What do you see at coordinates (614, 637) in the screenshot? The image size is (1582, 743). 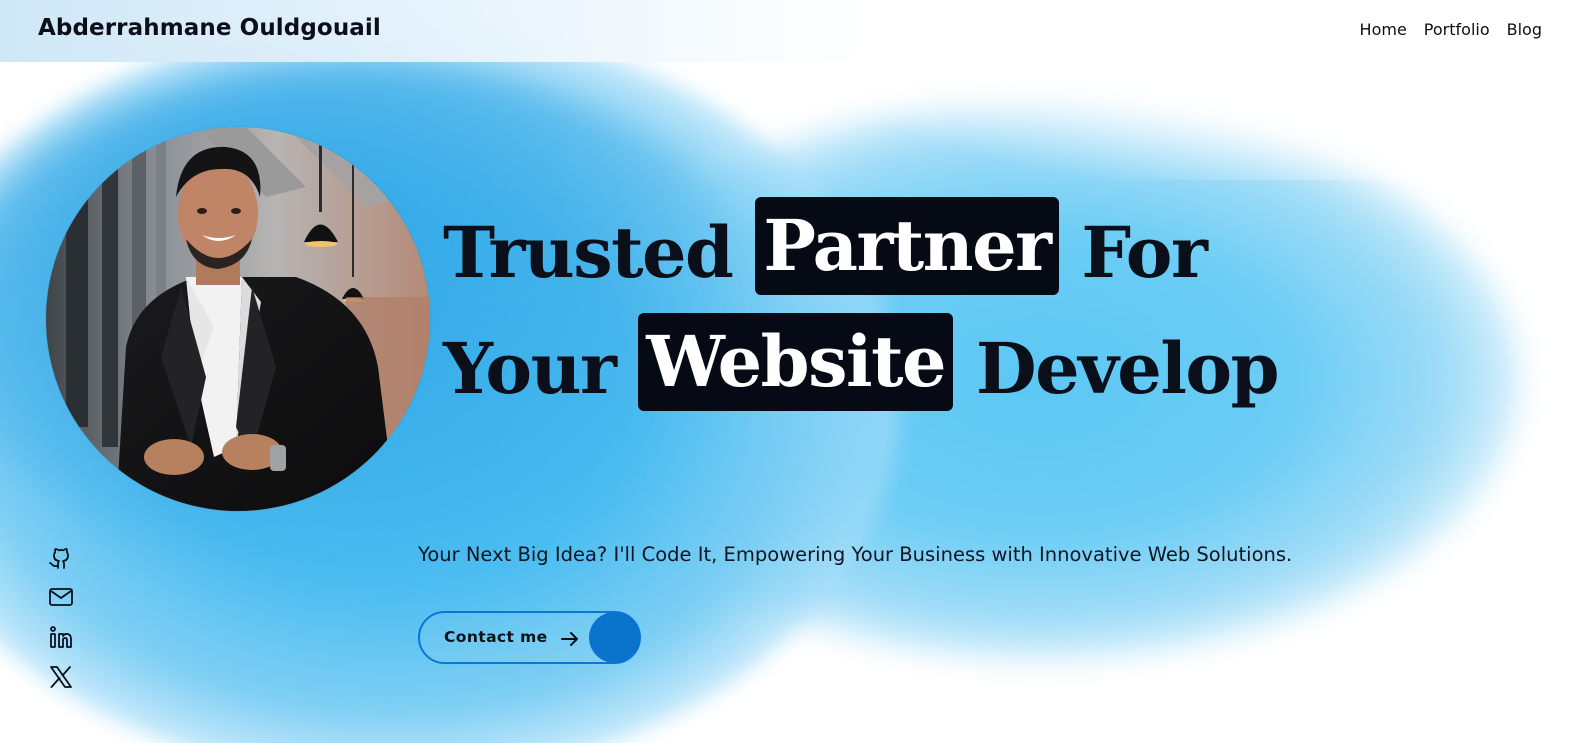 I see `contact-me-knob` at bounding box center [614, 637].